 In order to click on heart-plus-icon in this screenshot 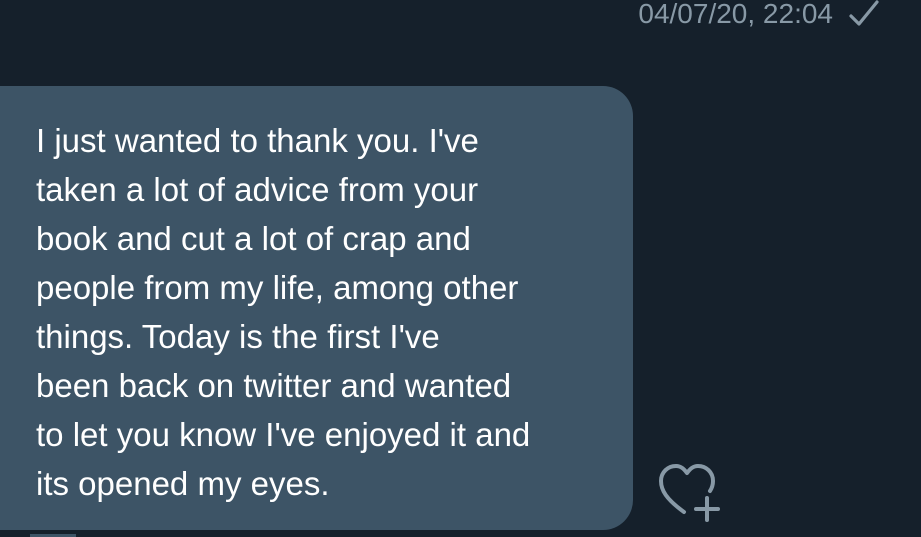, I will do `click(691, 496)`.